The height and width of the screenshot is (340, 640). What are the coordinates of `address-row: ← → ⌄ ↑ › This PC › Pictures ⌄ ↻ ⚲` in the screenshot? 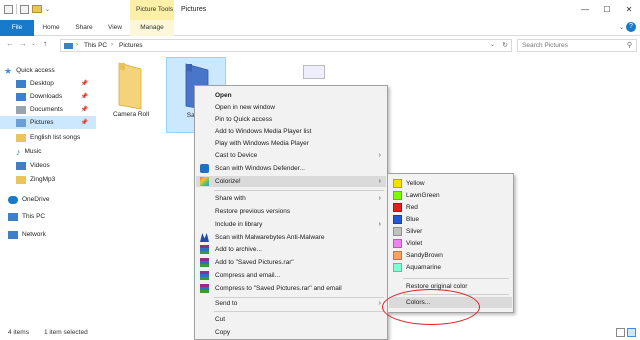 It's located at (320, 45).